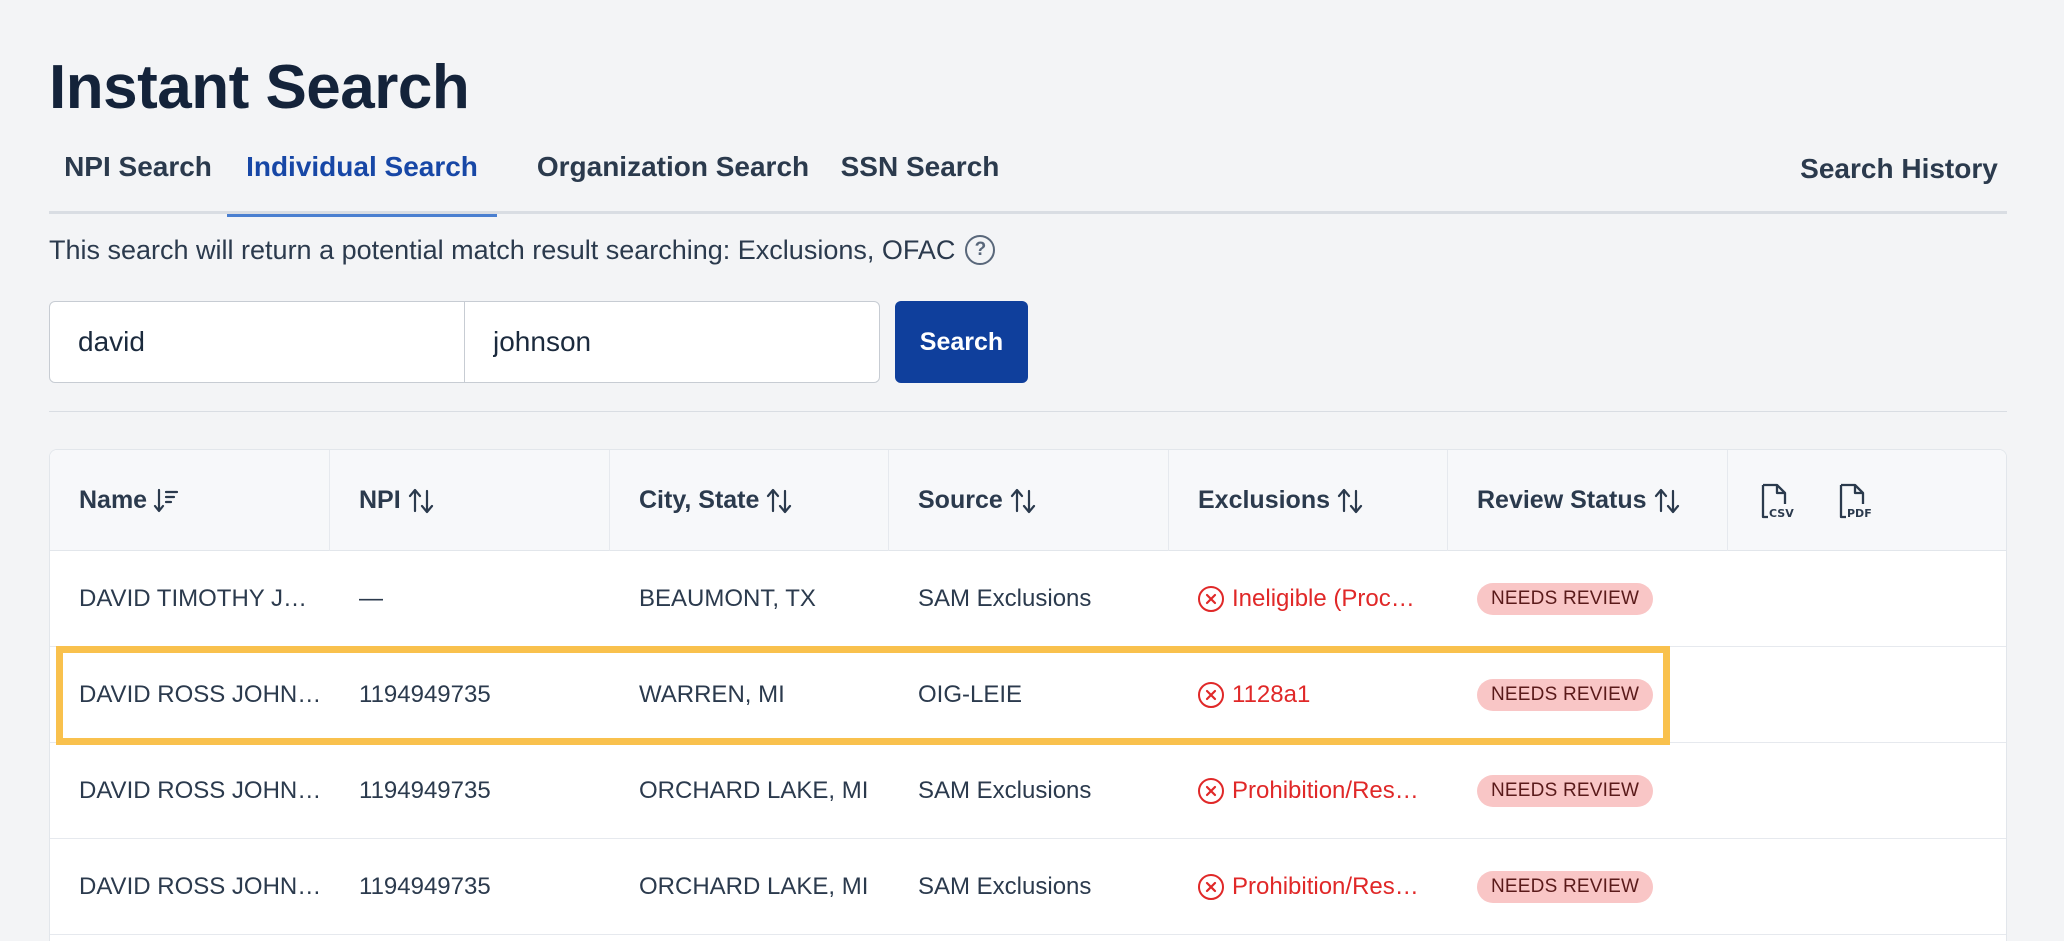 This screenshot has width=2064, height=941. I want to click on column-header-review-status: Review Status, so click(1588, 500).